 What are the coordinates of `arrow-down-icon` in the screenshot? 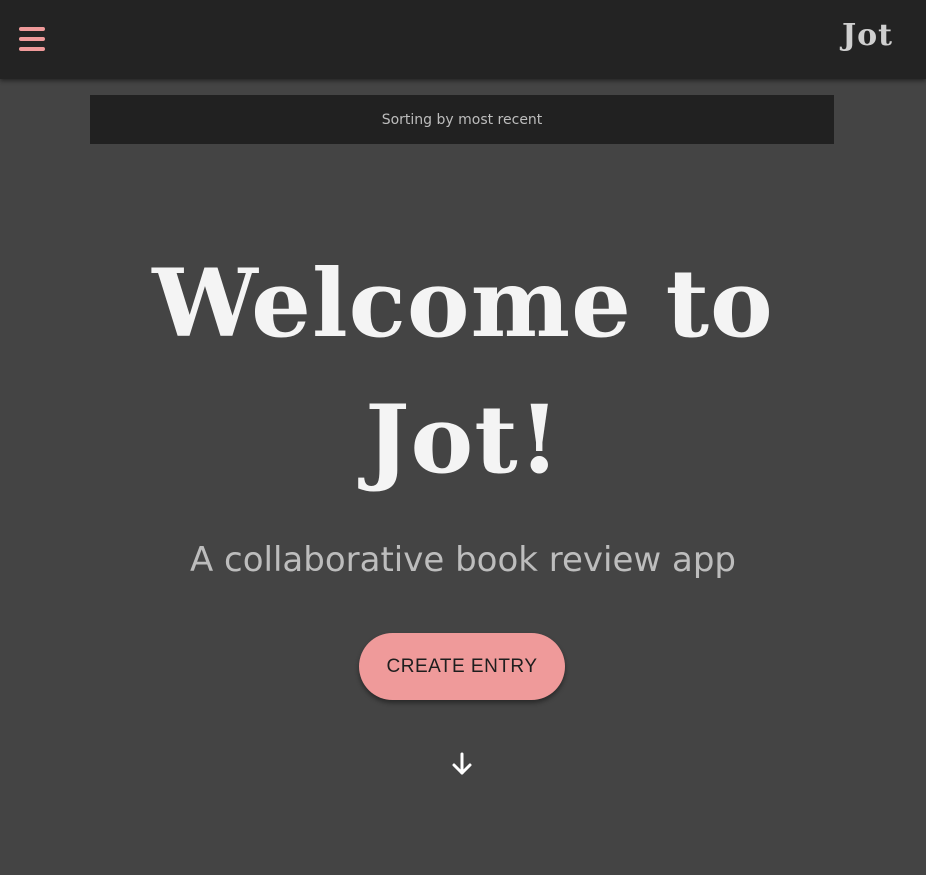 It's located at (462, 764).